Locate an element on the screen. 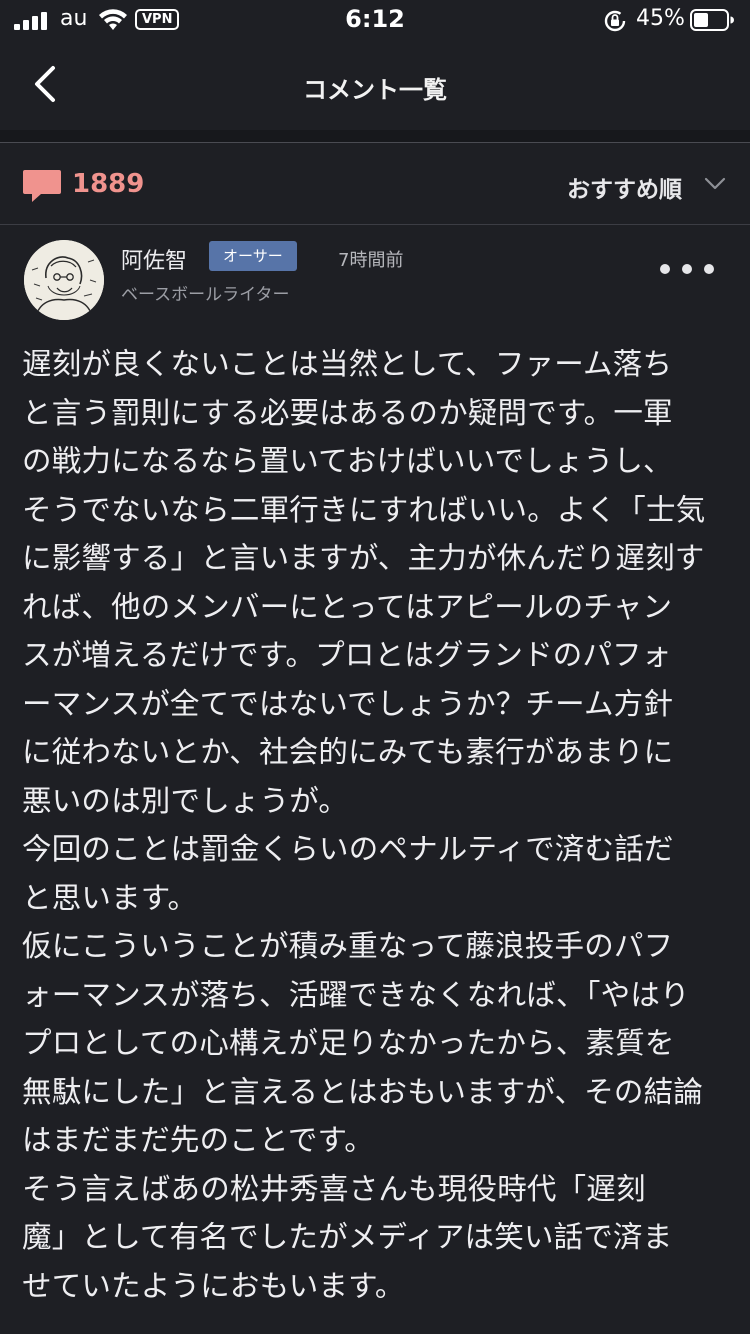  rotation-lock-icon is located at coordinates (615, 21).